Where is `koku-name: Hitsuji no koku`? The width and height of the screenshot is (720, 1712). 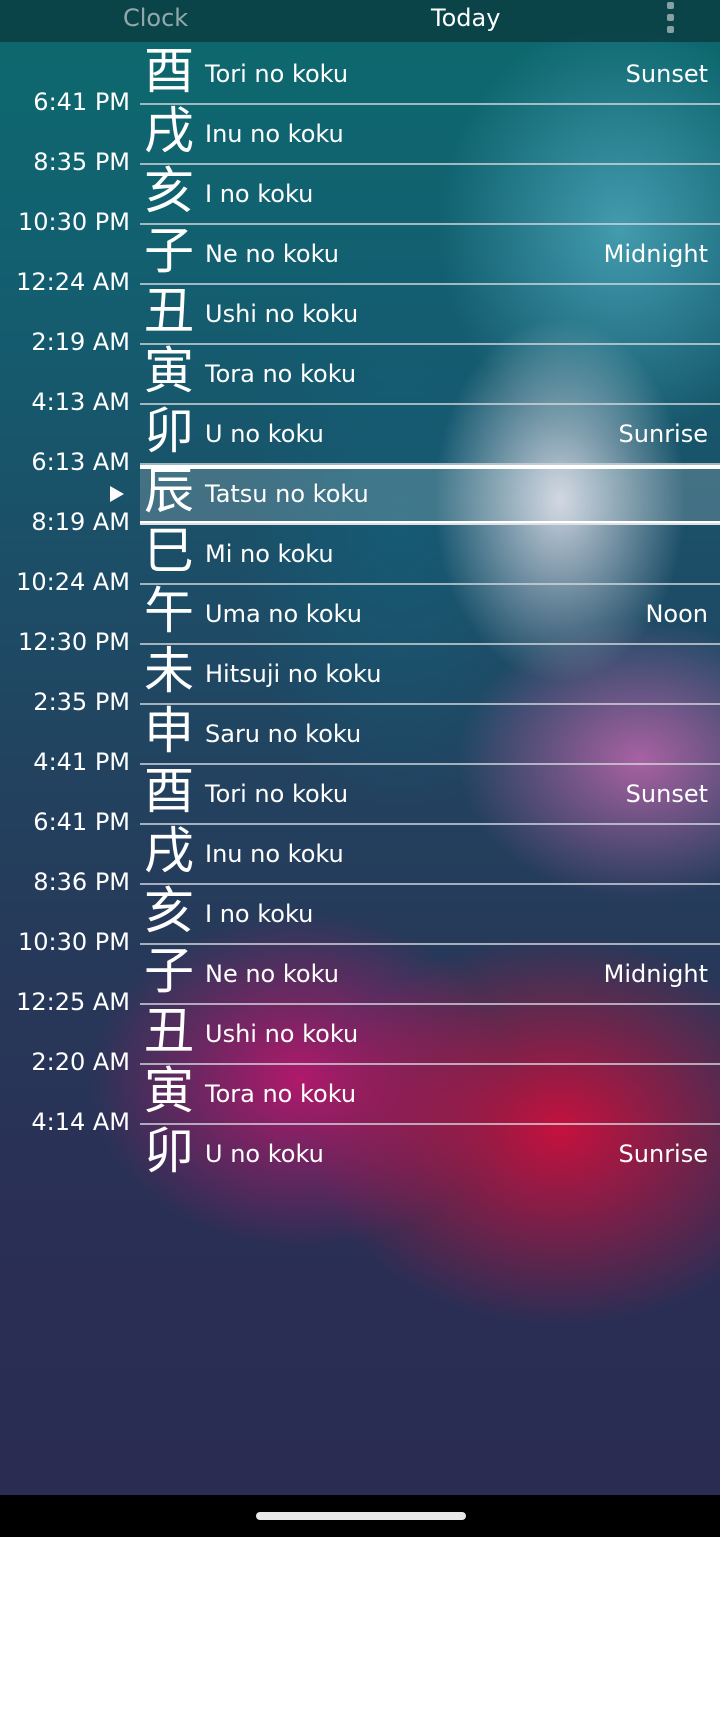 koku-name: Hitsuji no koku is located at coordinates (293, 674).